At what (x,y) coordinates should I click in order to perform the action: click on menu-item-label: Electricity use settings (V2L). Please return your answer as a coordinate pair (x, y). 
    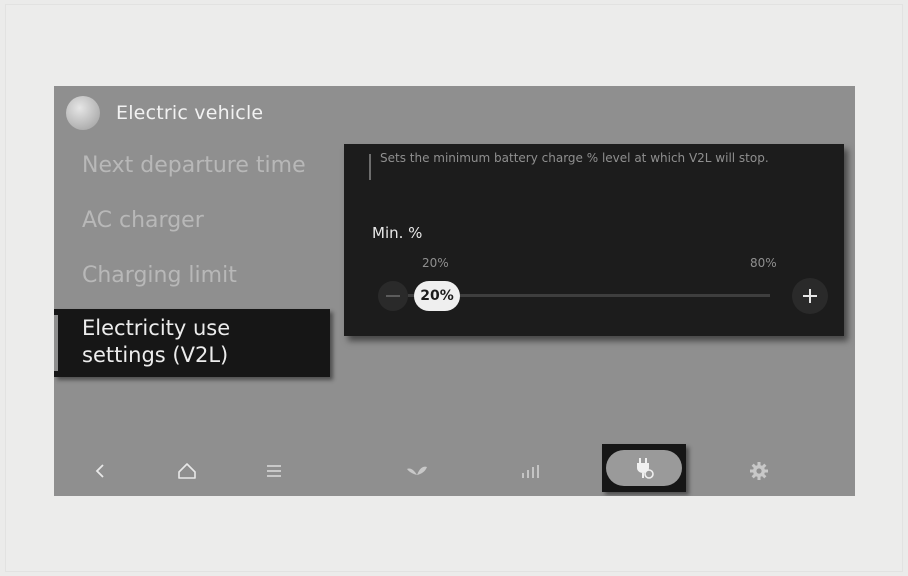
    Looking at the image, I should click on (156, 341).